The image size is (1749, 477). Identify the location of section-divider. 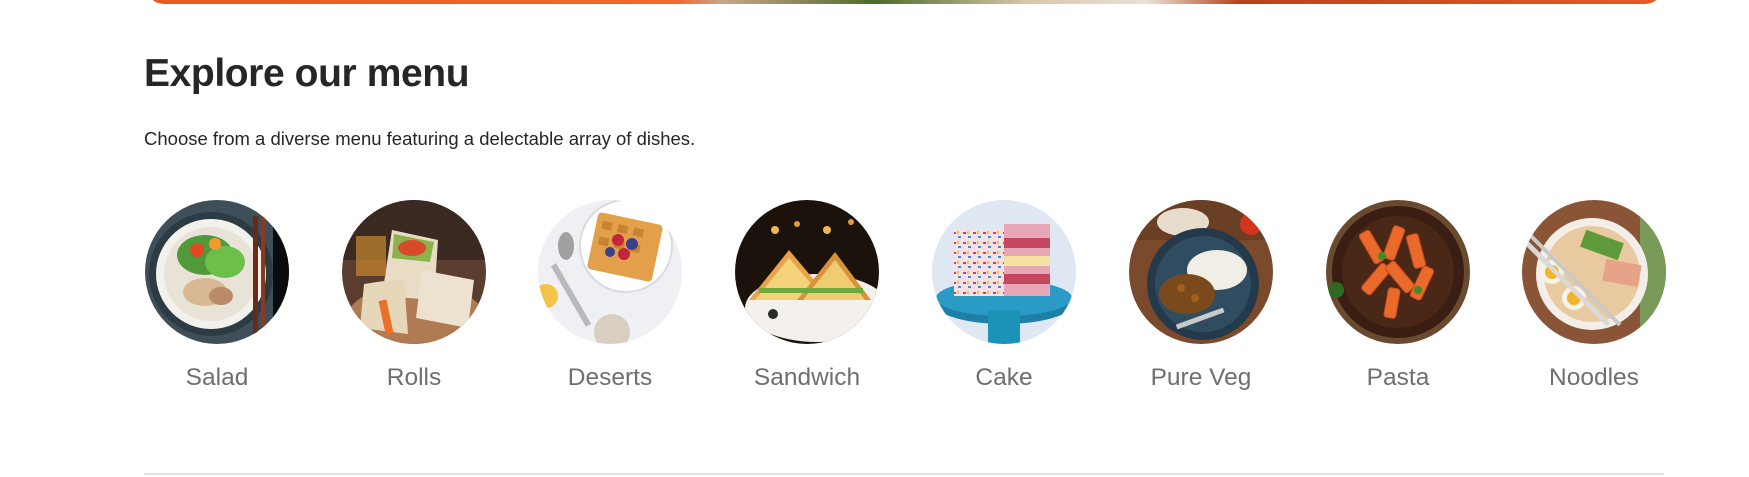
(904, 474).